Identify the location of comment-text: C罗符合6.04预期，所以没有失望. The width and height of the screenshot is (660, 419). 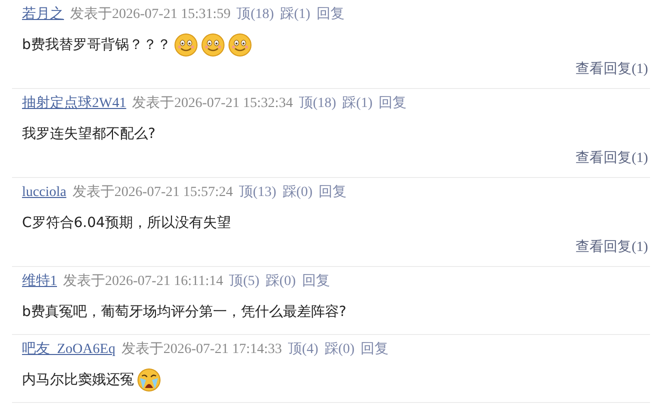
(126, 223).